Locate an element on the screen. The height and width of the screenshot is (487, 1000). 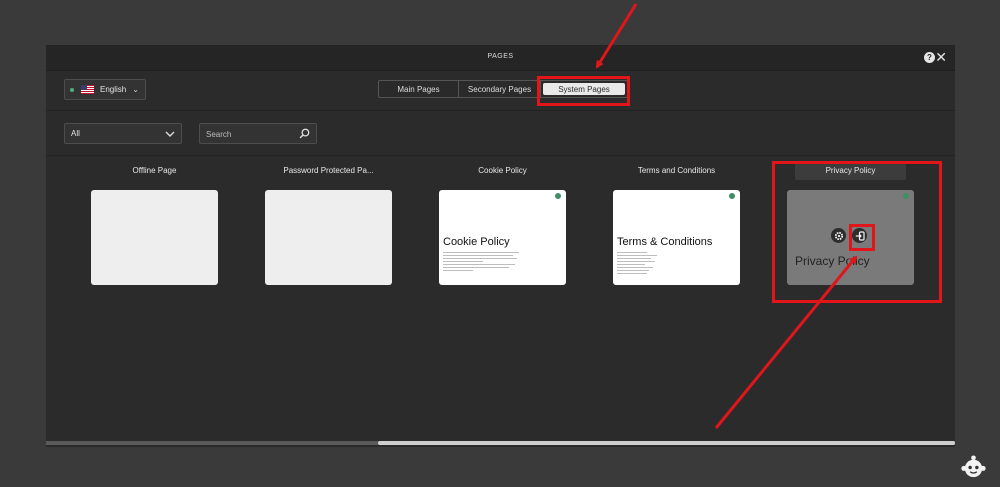
language-status-dot is located at coordinates (72, 89).